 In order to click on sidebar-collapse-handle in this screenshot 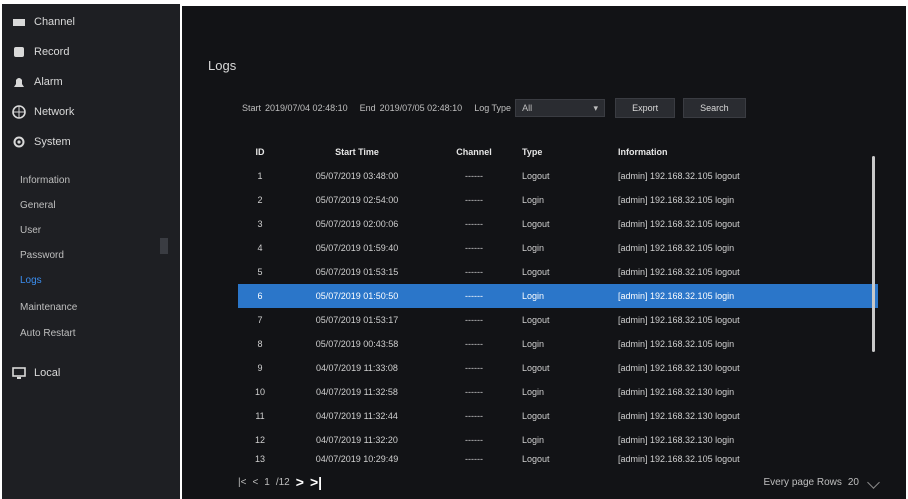, I will do `click(164, 246)`.